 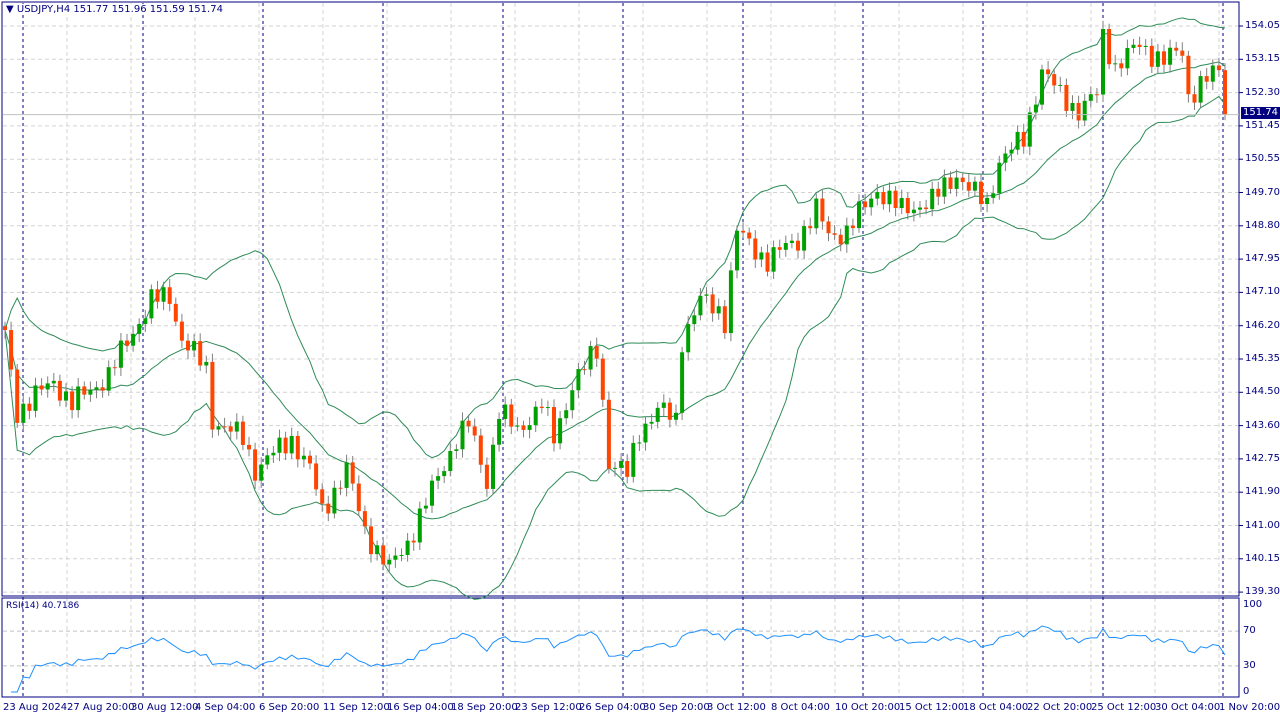 What do you see at coordinates (356, 707) in the screenshot?
I see `time-axis-label: 11 Sep 12:00` at bounding box center [356, 707].